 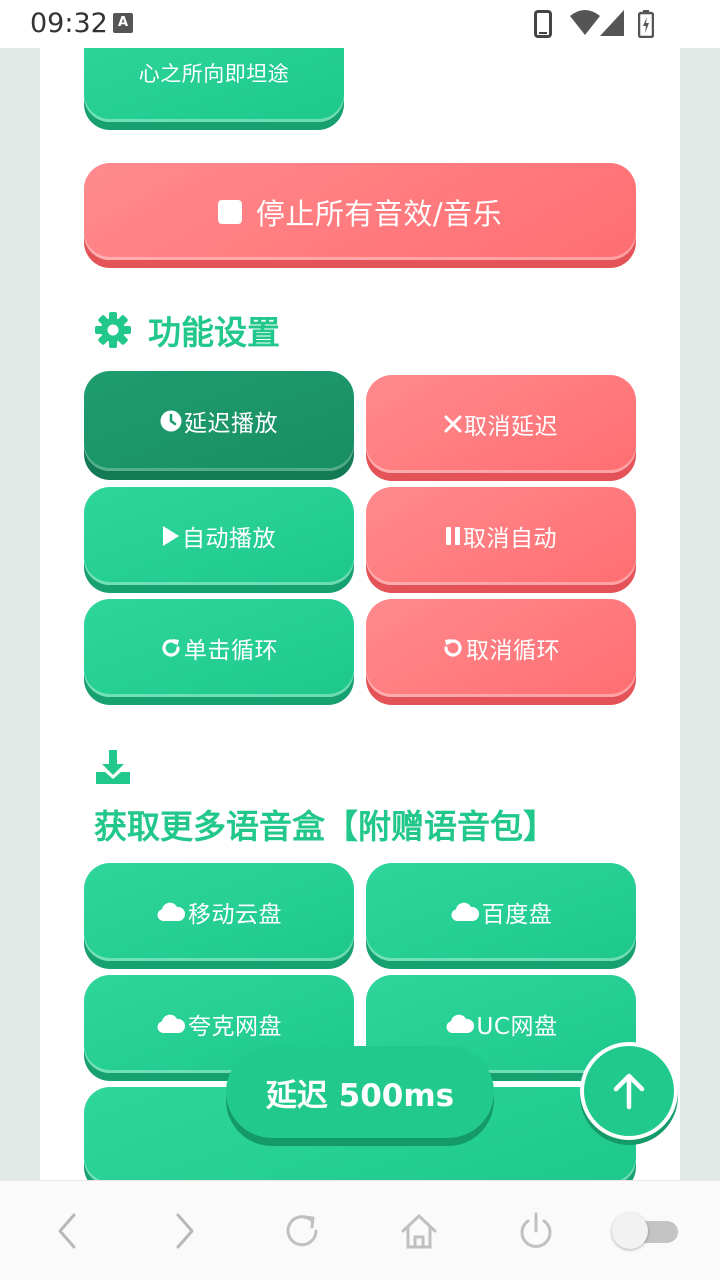 What do you see at coordinates (214, 74) in the screenshot?
I see `sound-button-label: 心之所向即坦途` at bounding box center [214, 74].